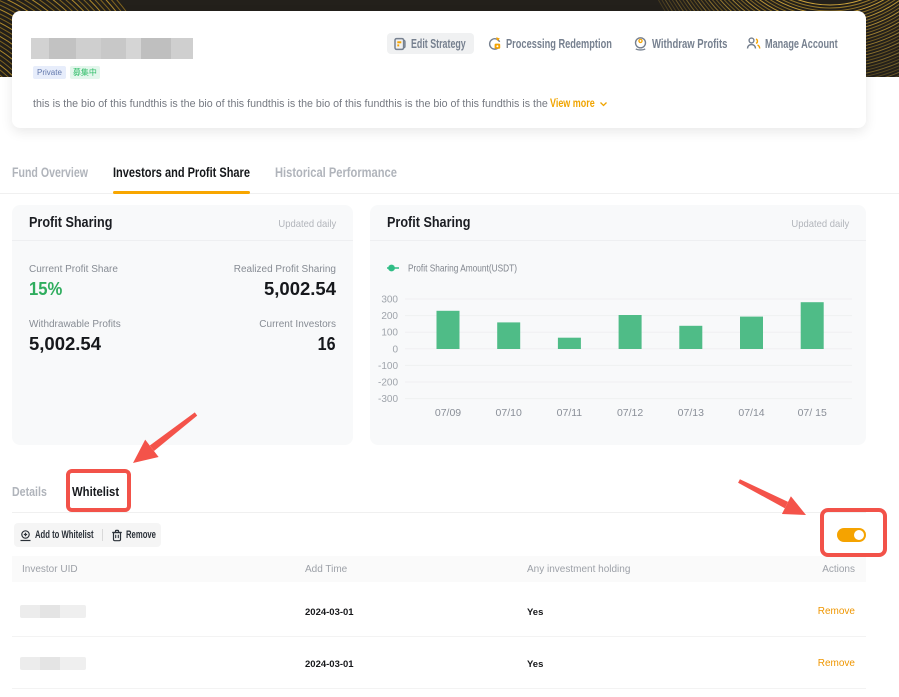 Image resolution: width=899 pixels, height=697 pixels. I want to click on svg-text: 100, so click(389, 333).